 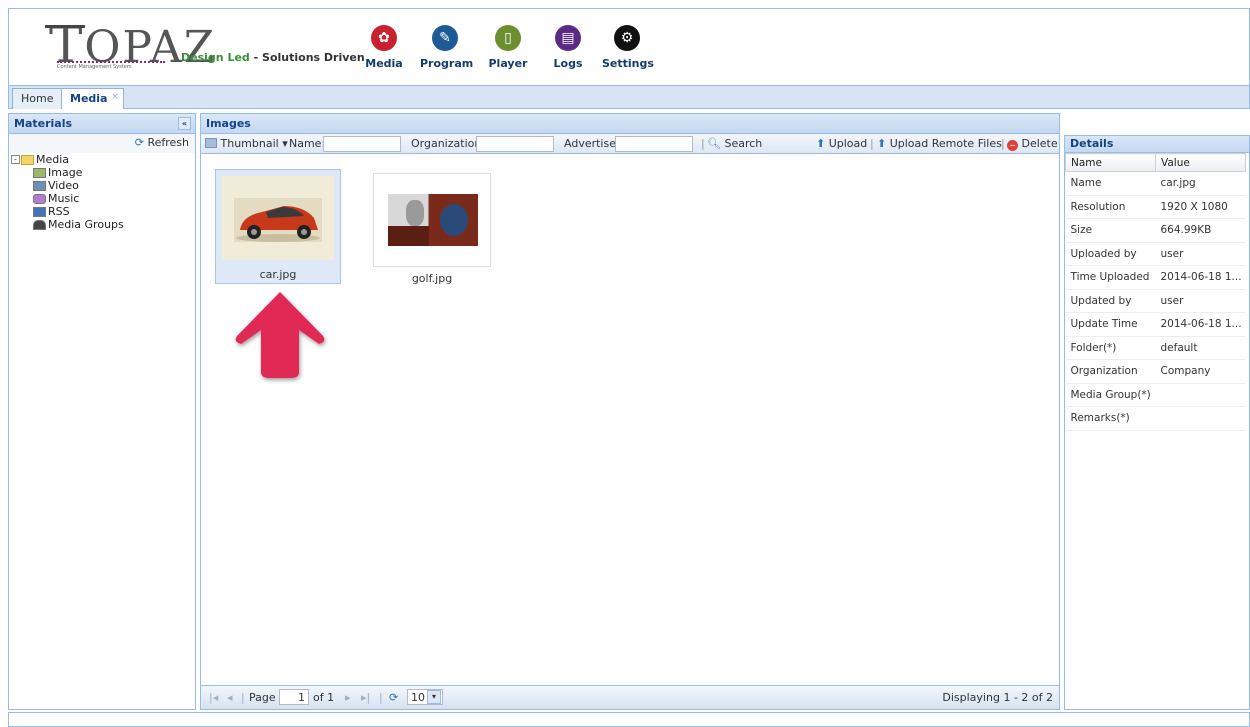 I want to click on logs-icon: ▤, so click(x=568, y=38).